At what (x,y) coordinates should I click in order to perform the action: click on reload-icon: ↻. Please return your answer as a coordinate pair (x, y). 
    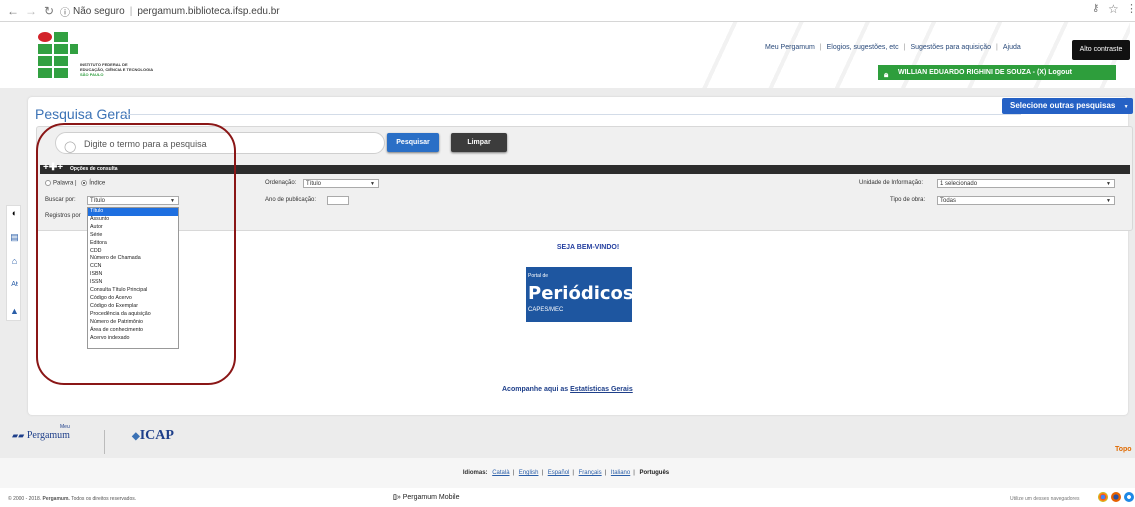
    Looking at the image, I should click on (49, 11).